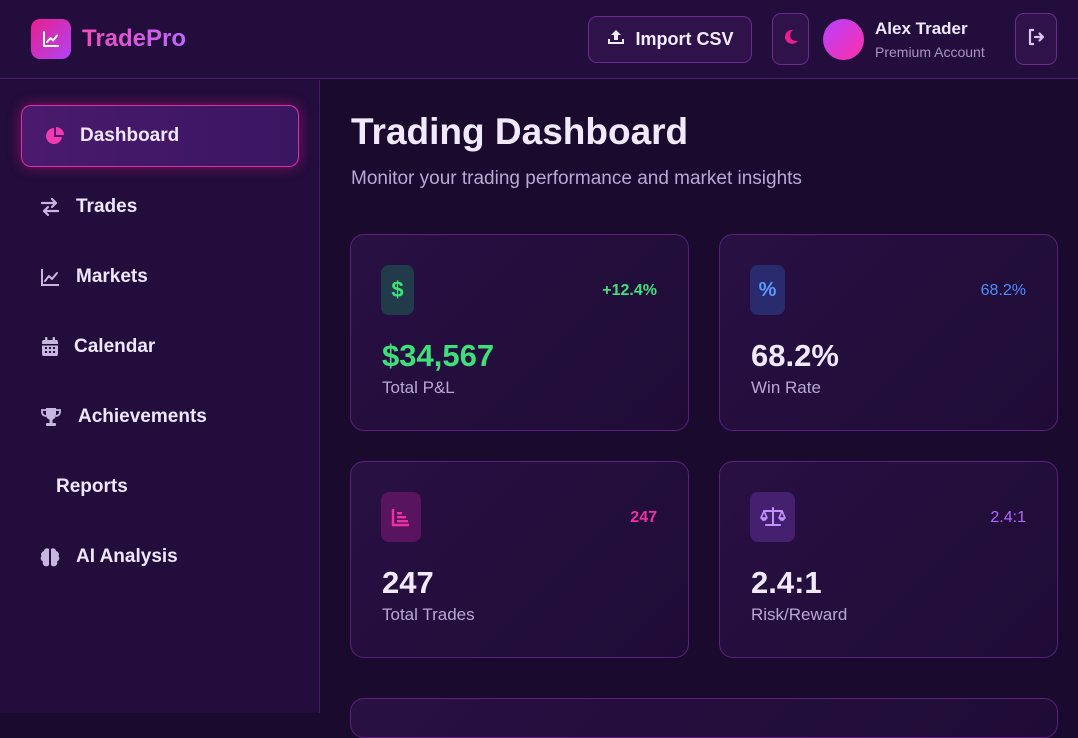  What do you see at coordinates (408, 582) in the screenshot?
I see `stat-value: 247` at bounding box center [408, 582].